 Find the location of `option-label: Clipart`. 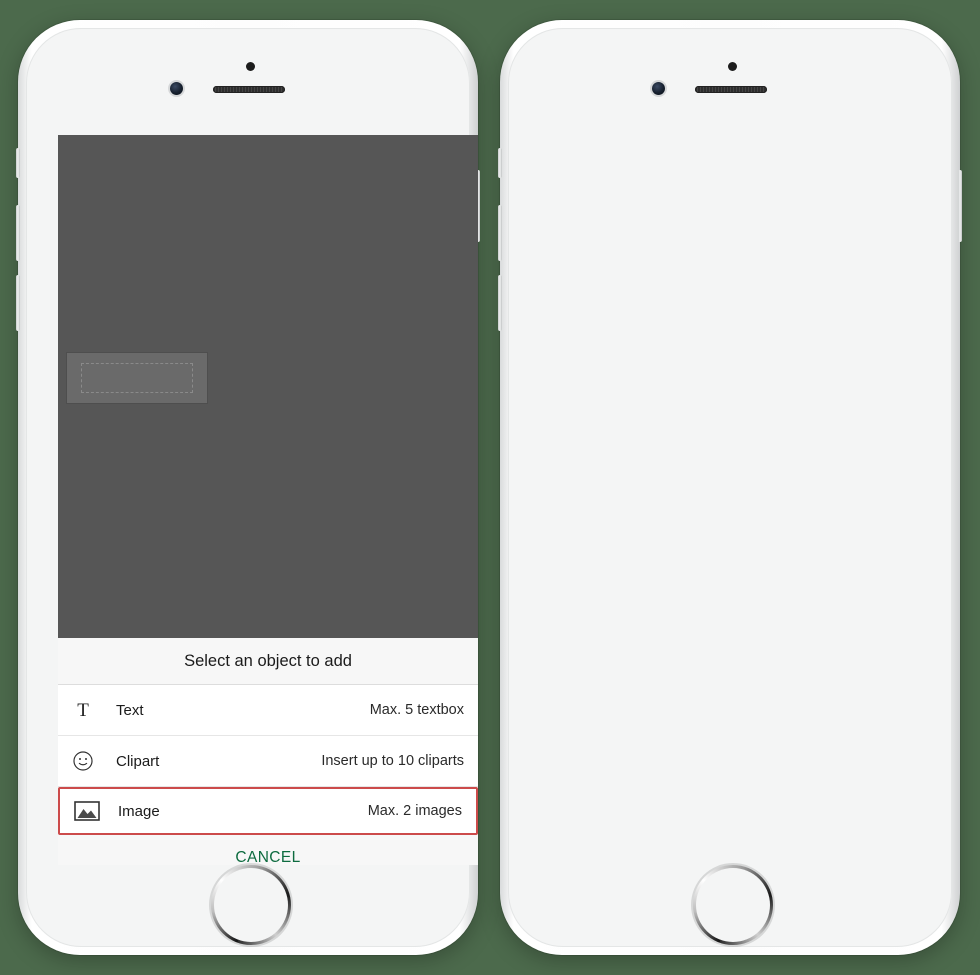

option-label: Clipart is located at coordinates (138, 761).